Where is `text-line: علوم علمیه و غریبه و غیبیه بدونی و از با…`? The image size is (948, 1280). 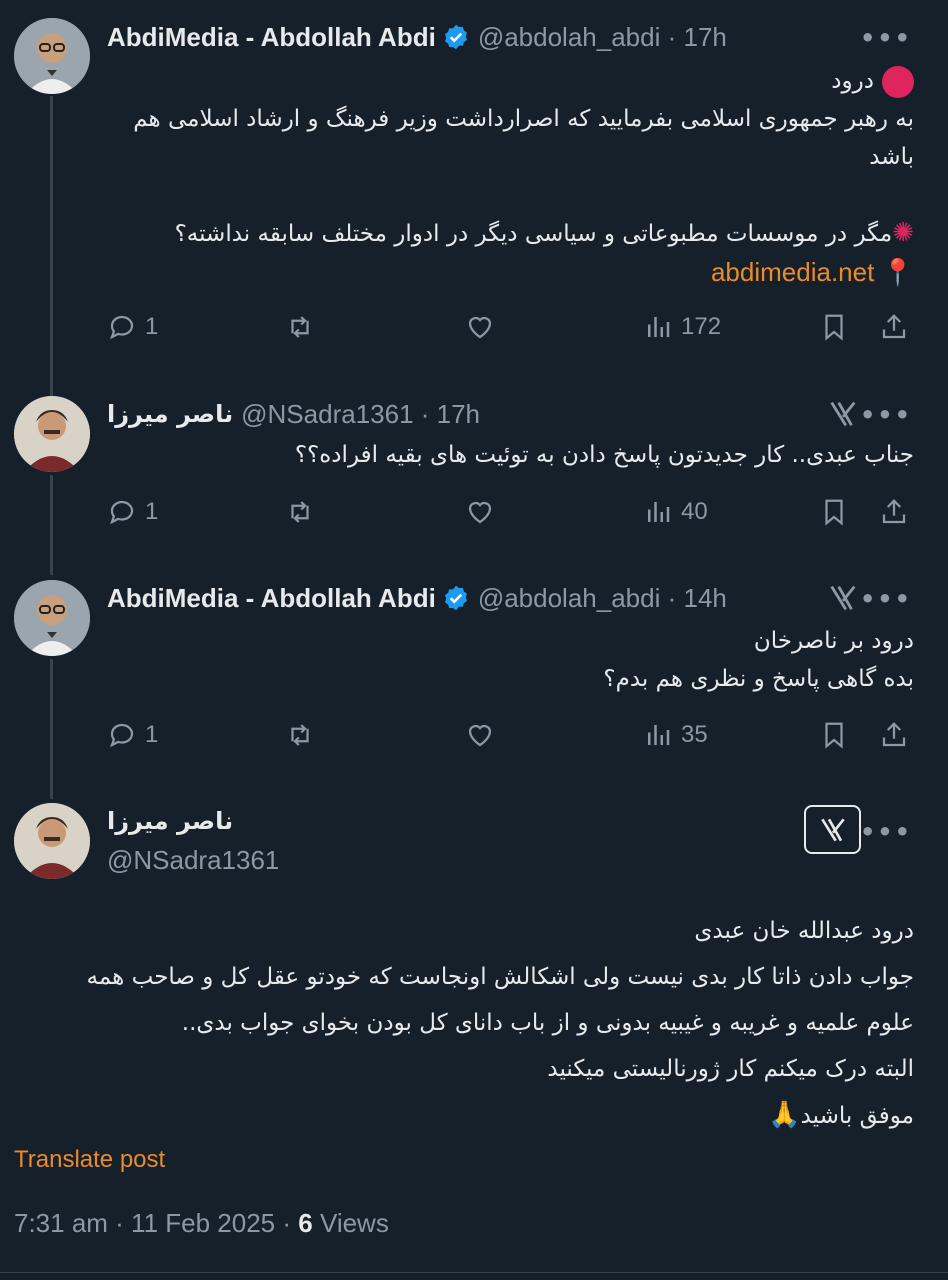 text-line: علوم علمیه و غریبه و غیبیه بدونی و از با… is located at coordinates (547, 1023).